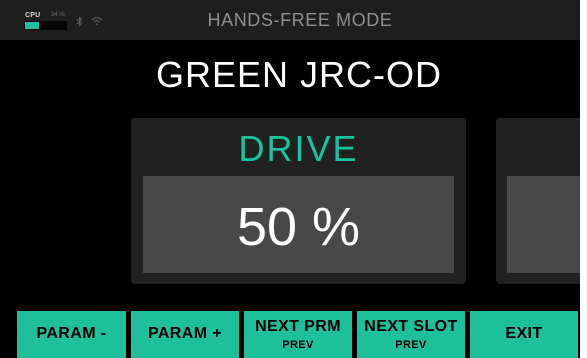 The image size is (587, 358). Describe the element at coordinates (298, 345) in the screenshot. I see `next-param-sublabel: PREV` at that location.